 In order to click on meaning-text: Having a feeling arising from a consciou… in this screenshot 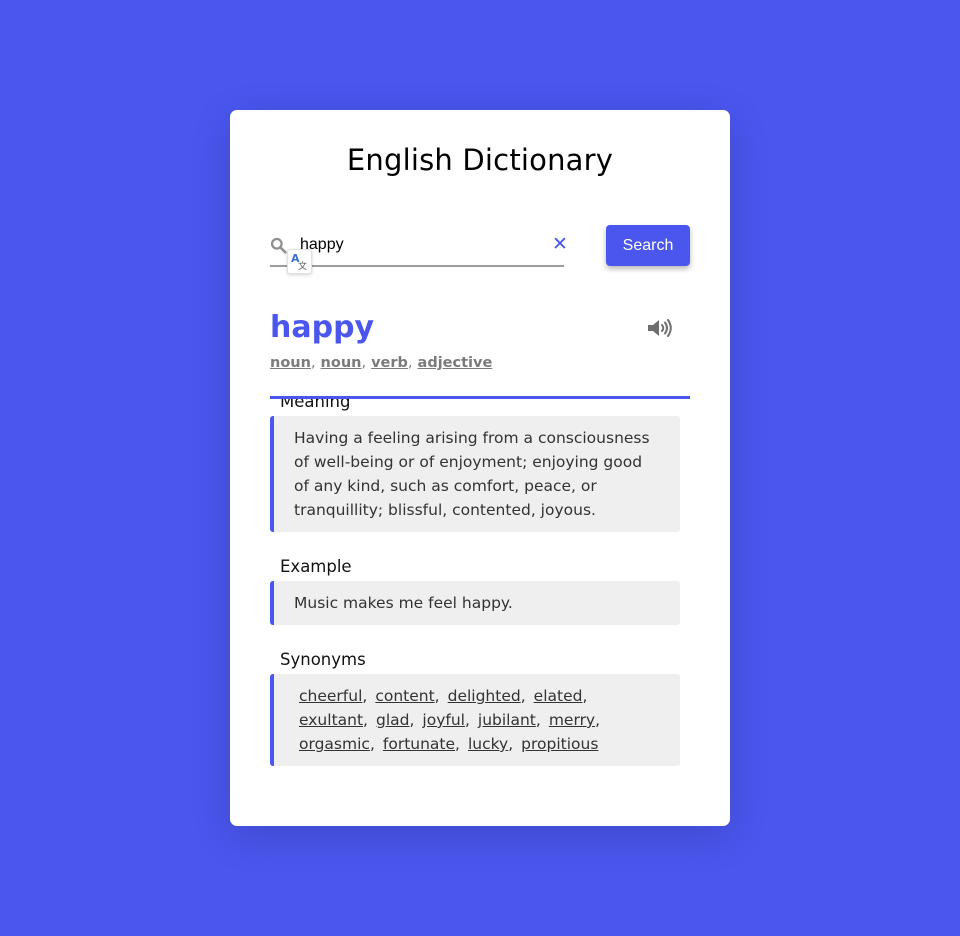, I will do `click(475, 474)`.